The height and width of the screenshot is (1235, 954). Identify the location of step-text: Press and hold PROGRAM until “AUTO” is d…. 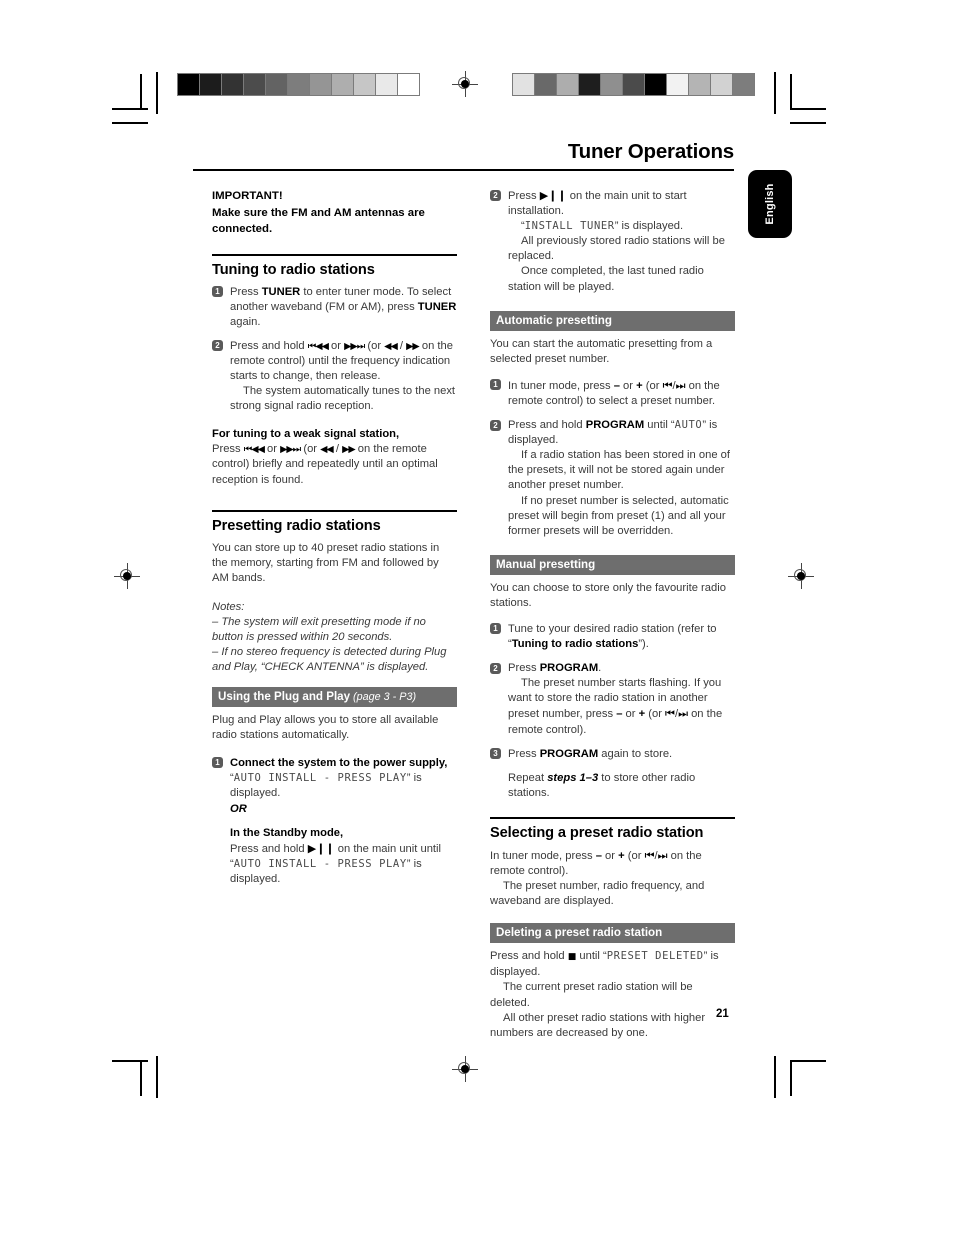
(621, 478).